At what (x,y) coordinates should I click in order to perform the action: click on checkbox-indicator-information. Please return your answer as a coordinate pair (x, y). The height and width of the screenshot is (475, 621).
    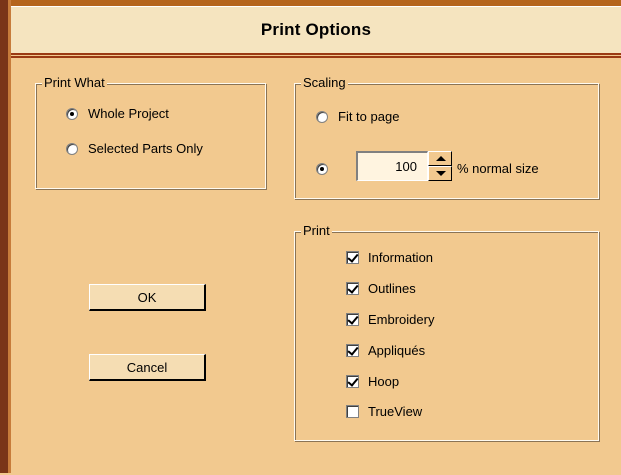
    Looking at the image, I should click on (352, 257).